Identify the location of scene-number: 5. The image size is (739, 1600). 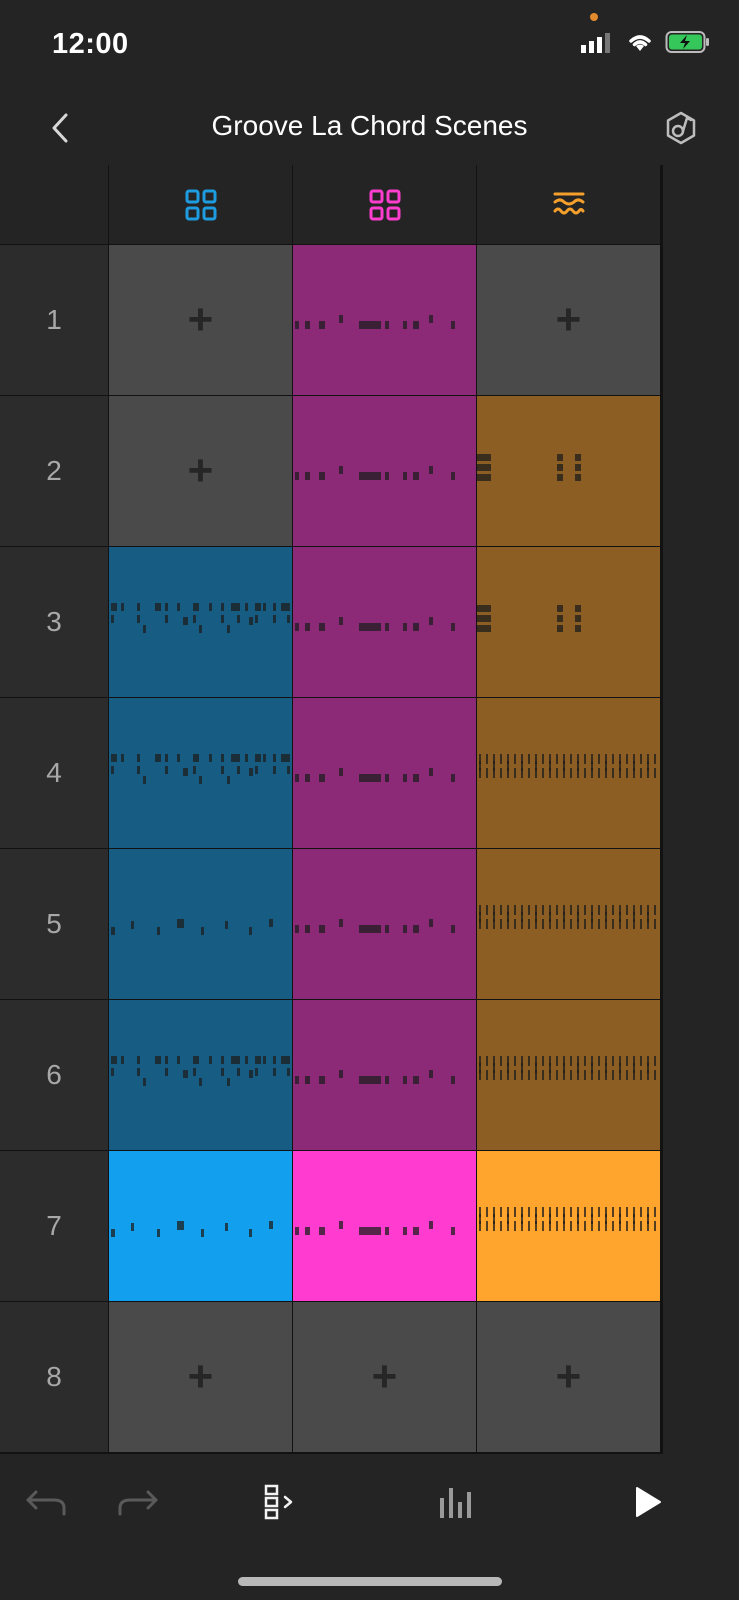
(54, 923).